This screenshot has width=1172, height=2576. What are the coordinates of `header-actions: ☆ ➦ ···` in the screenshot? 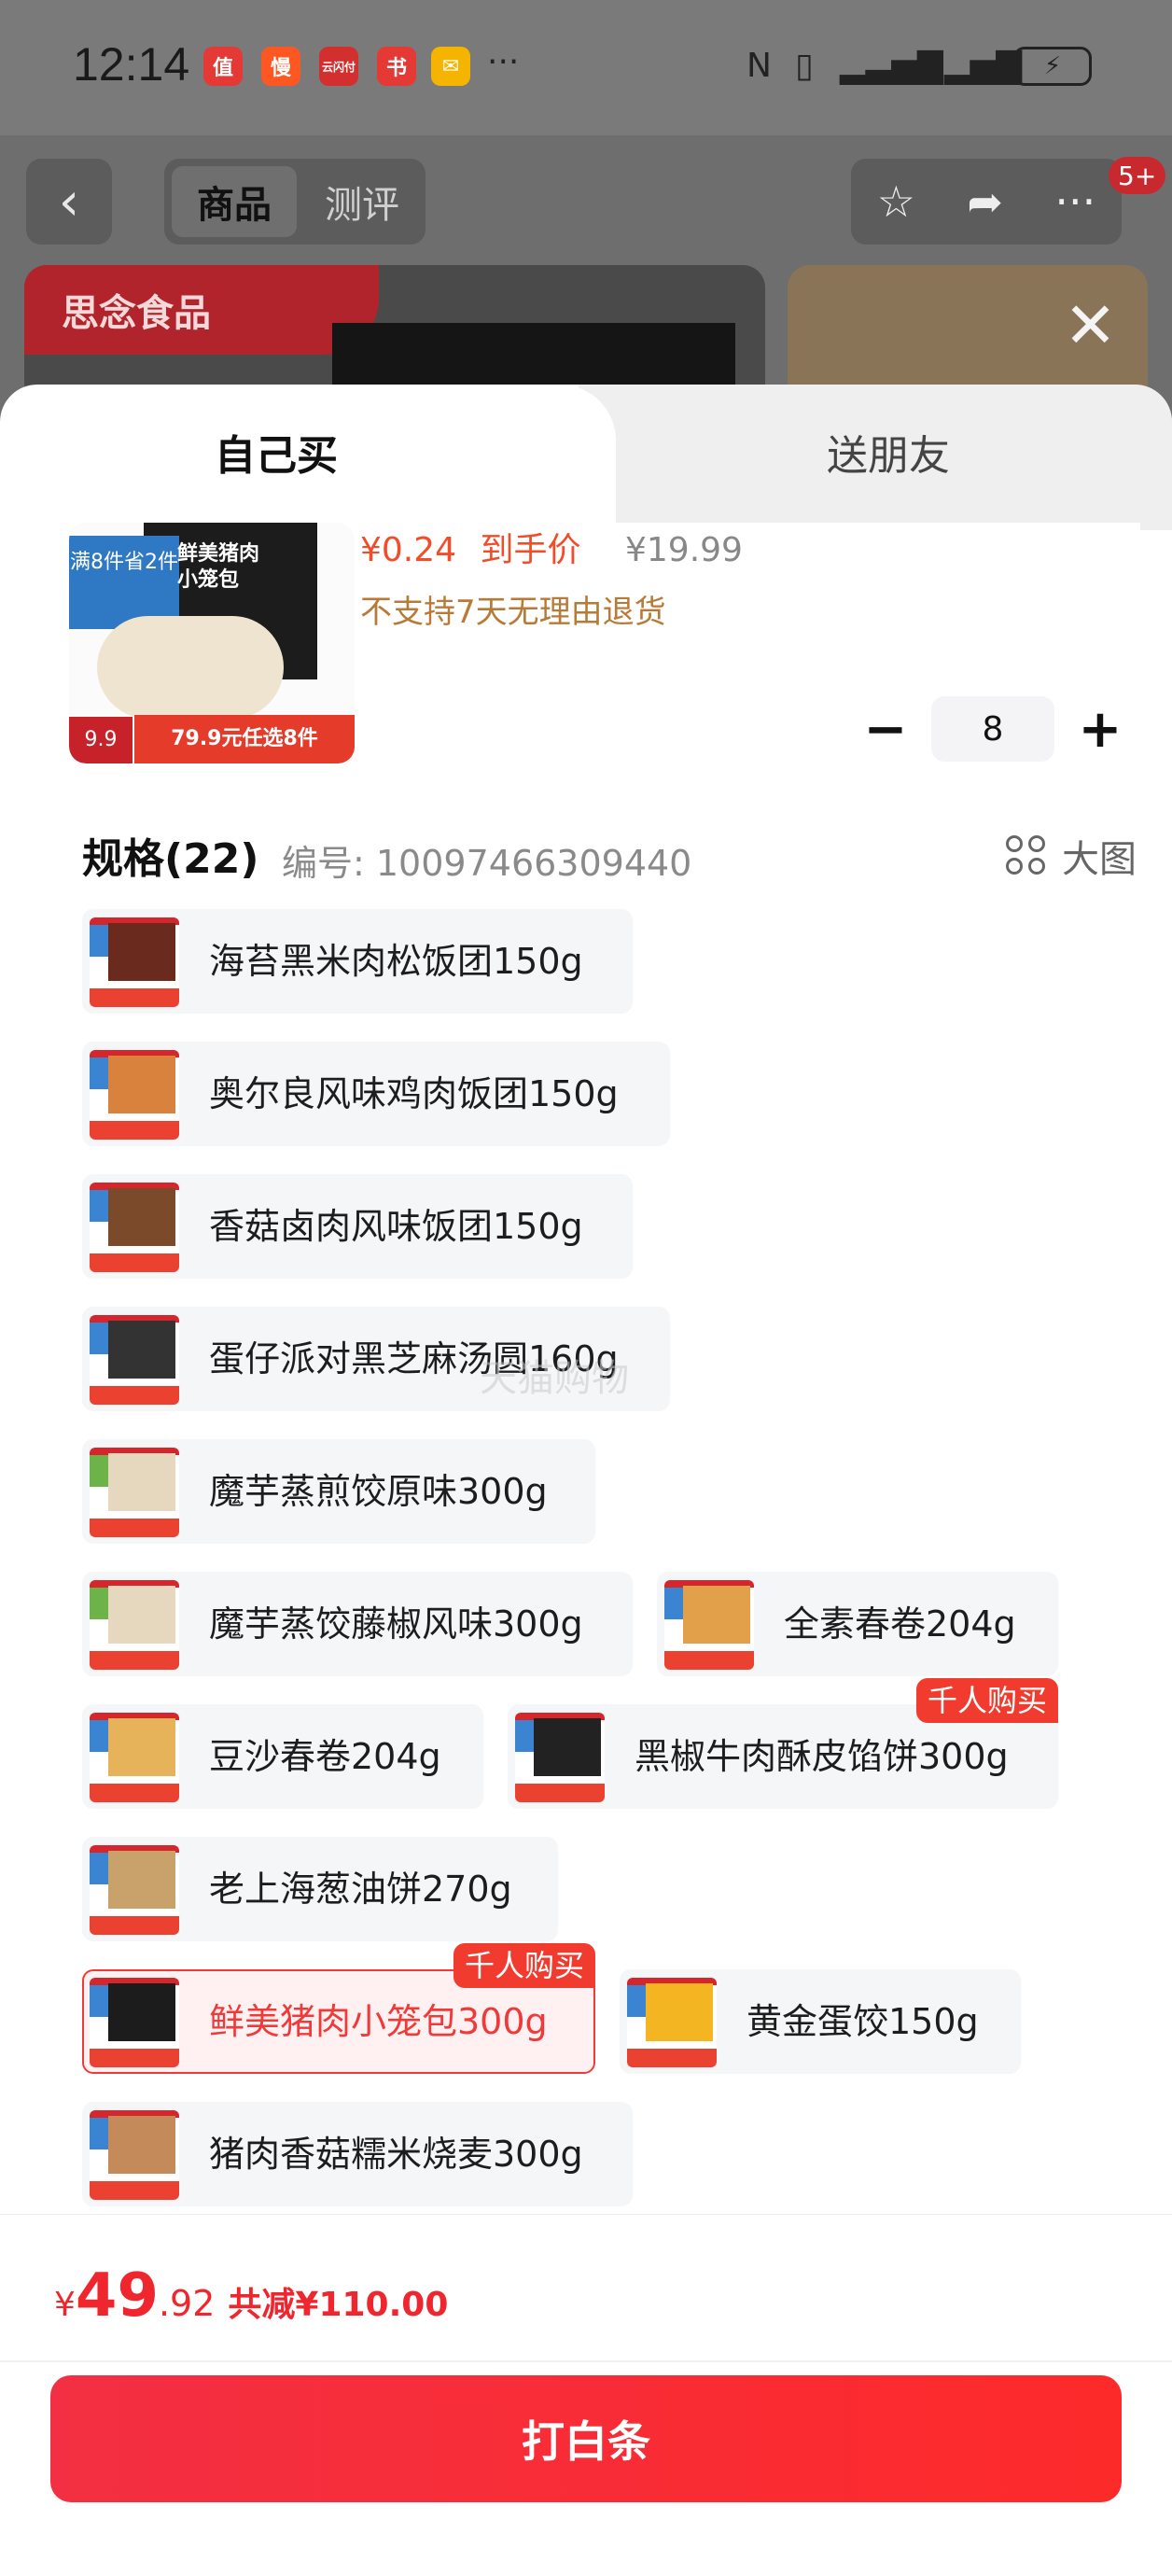 It's located at (986, 202).